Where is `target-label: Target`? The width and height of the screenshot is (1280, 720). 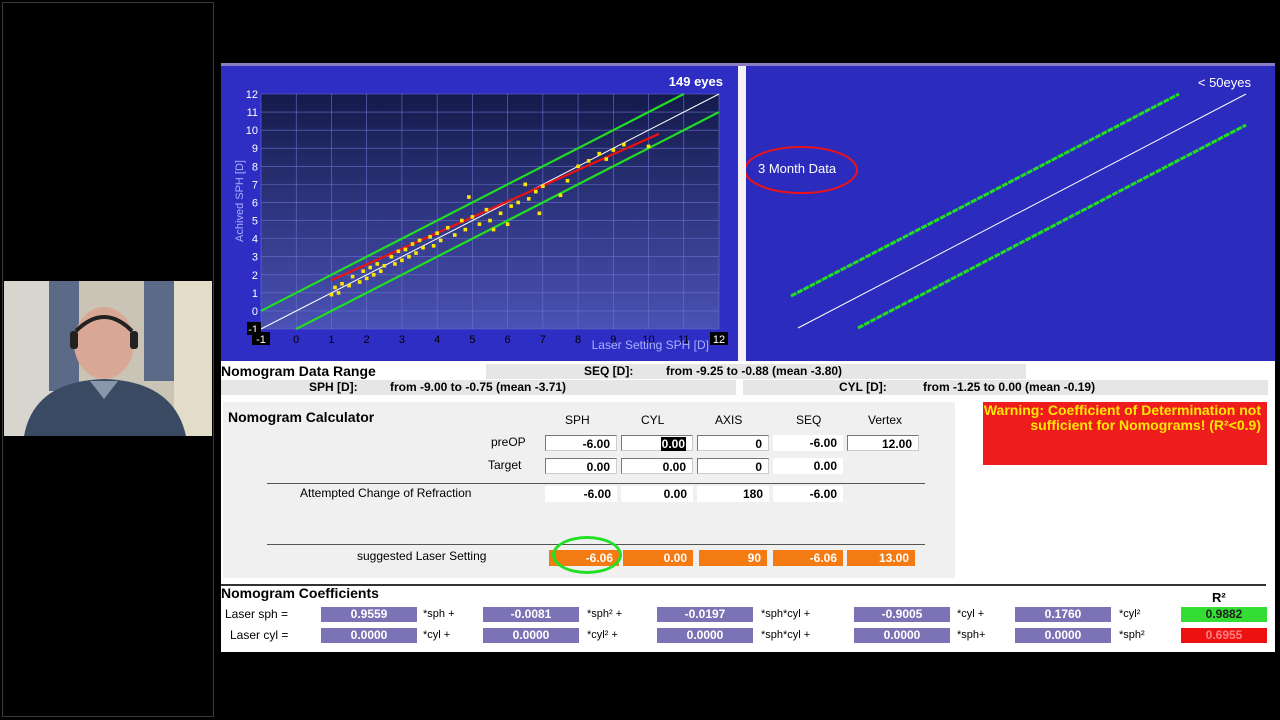
target-label: Target is located at coordinates (505, 465).